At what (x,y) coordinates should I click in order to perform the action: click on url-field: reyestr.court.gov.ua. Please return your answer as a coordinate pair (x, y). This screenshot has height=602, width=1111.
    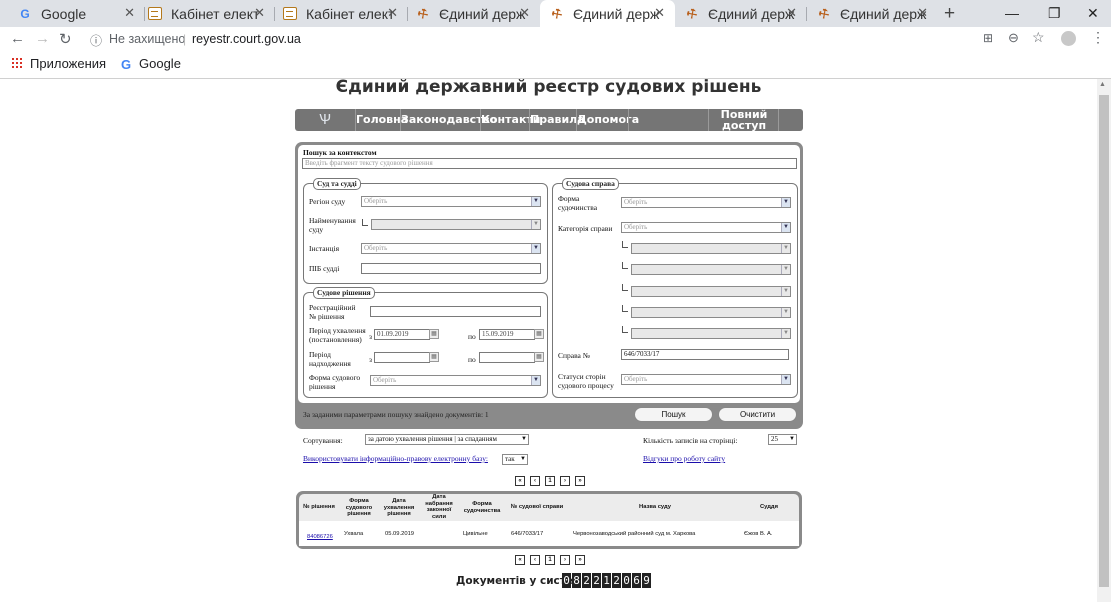
    Looking at the image, I should click on (246, 39).